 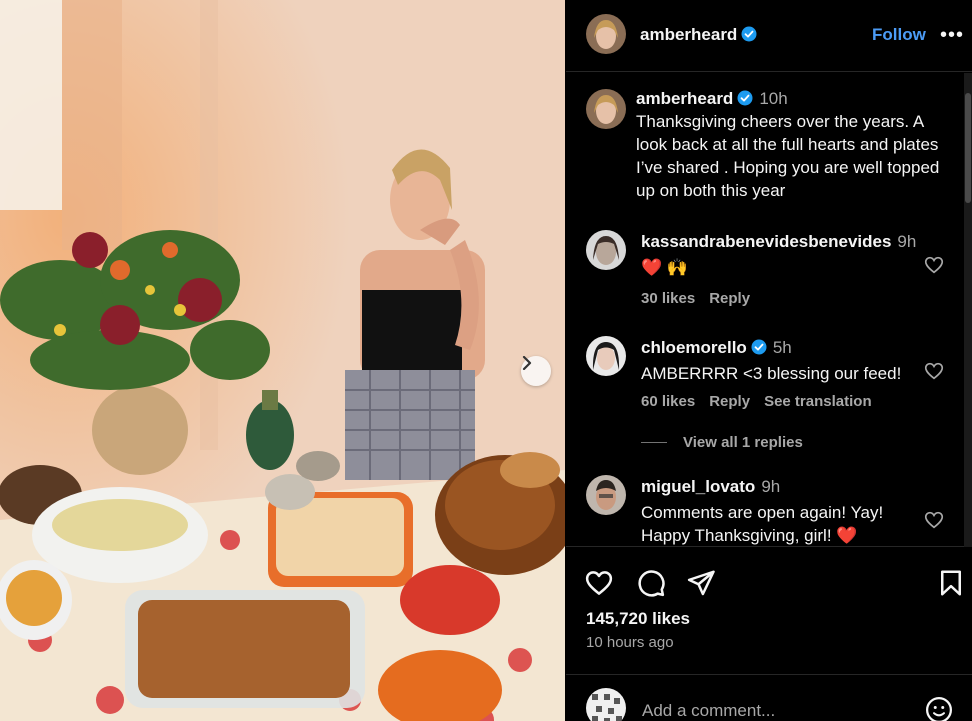 What do you see at coordinates (668, 298) in the screenshot?
I see `comment-likes: 30 likes` at bounding box center [668, 298].